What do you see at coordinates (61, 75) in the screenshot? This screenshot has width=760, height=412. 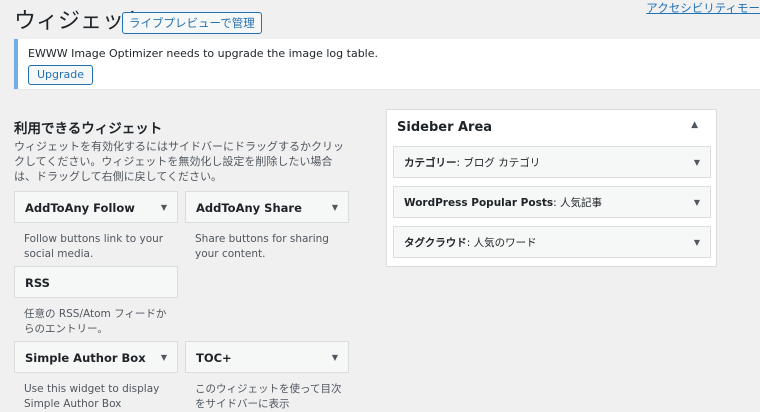 I see `upgrade-button: Upgrade` at bounding box center [61, 75].